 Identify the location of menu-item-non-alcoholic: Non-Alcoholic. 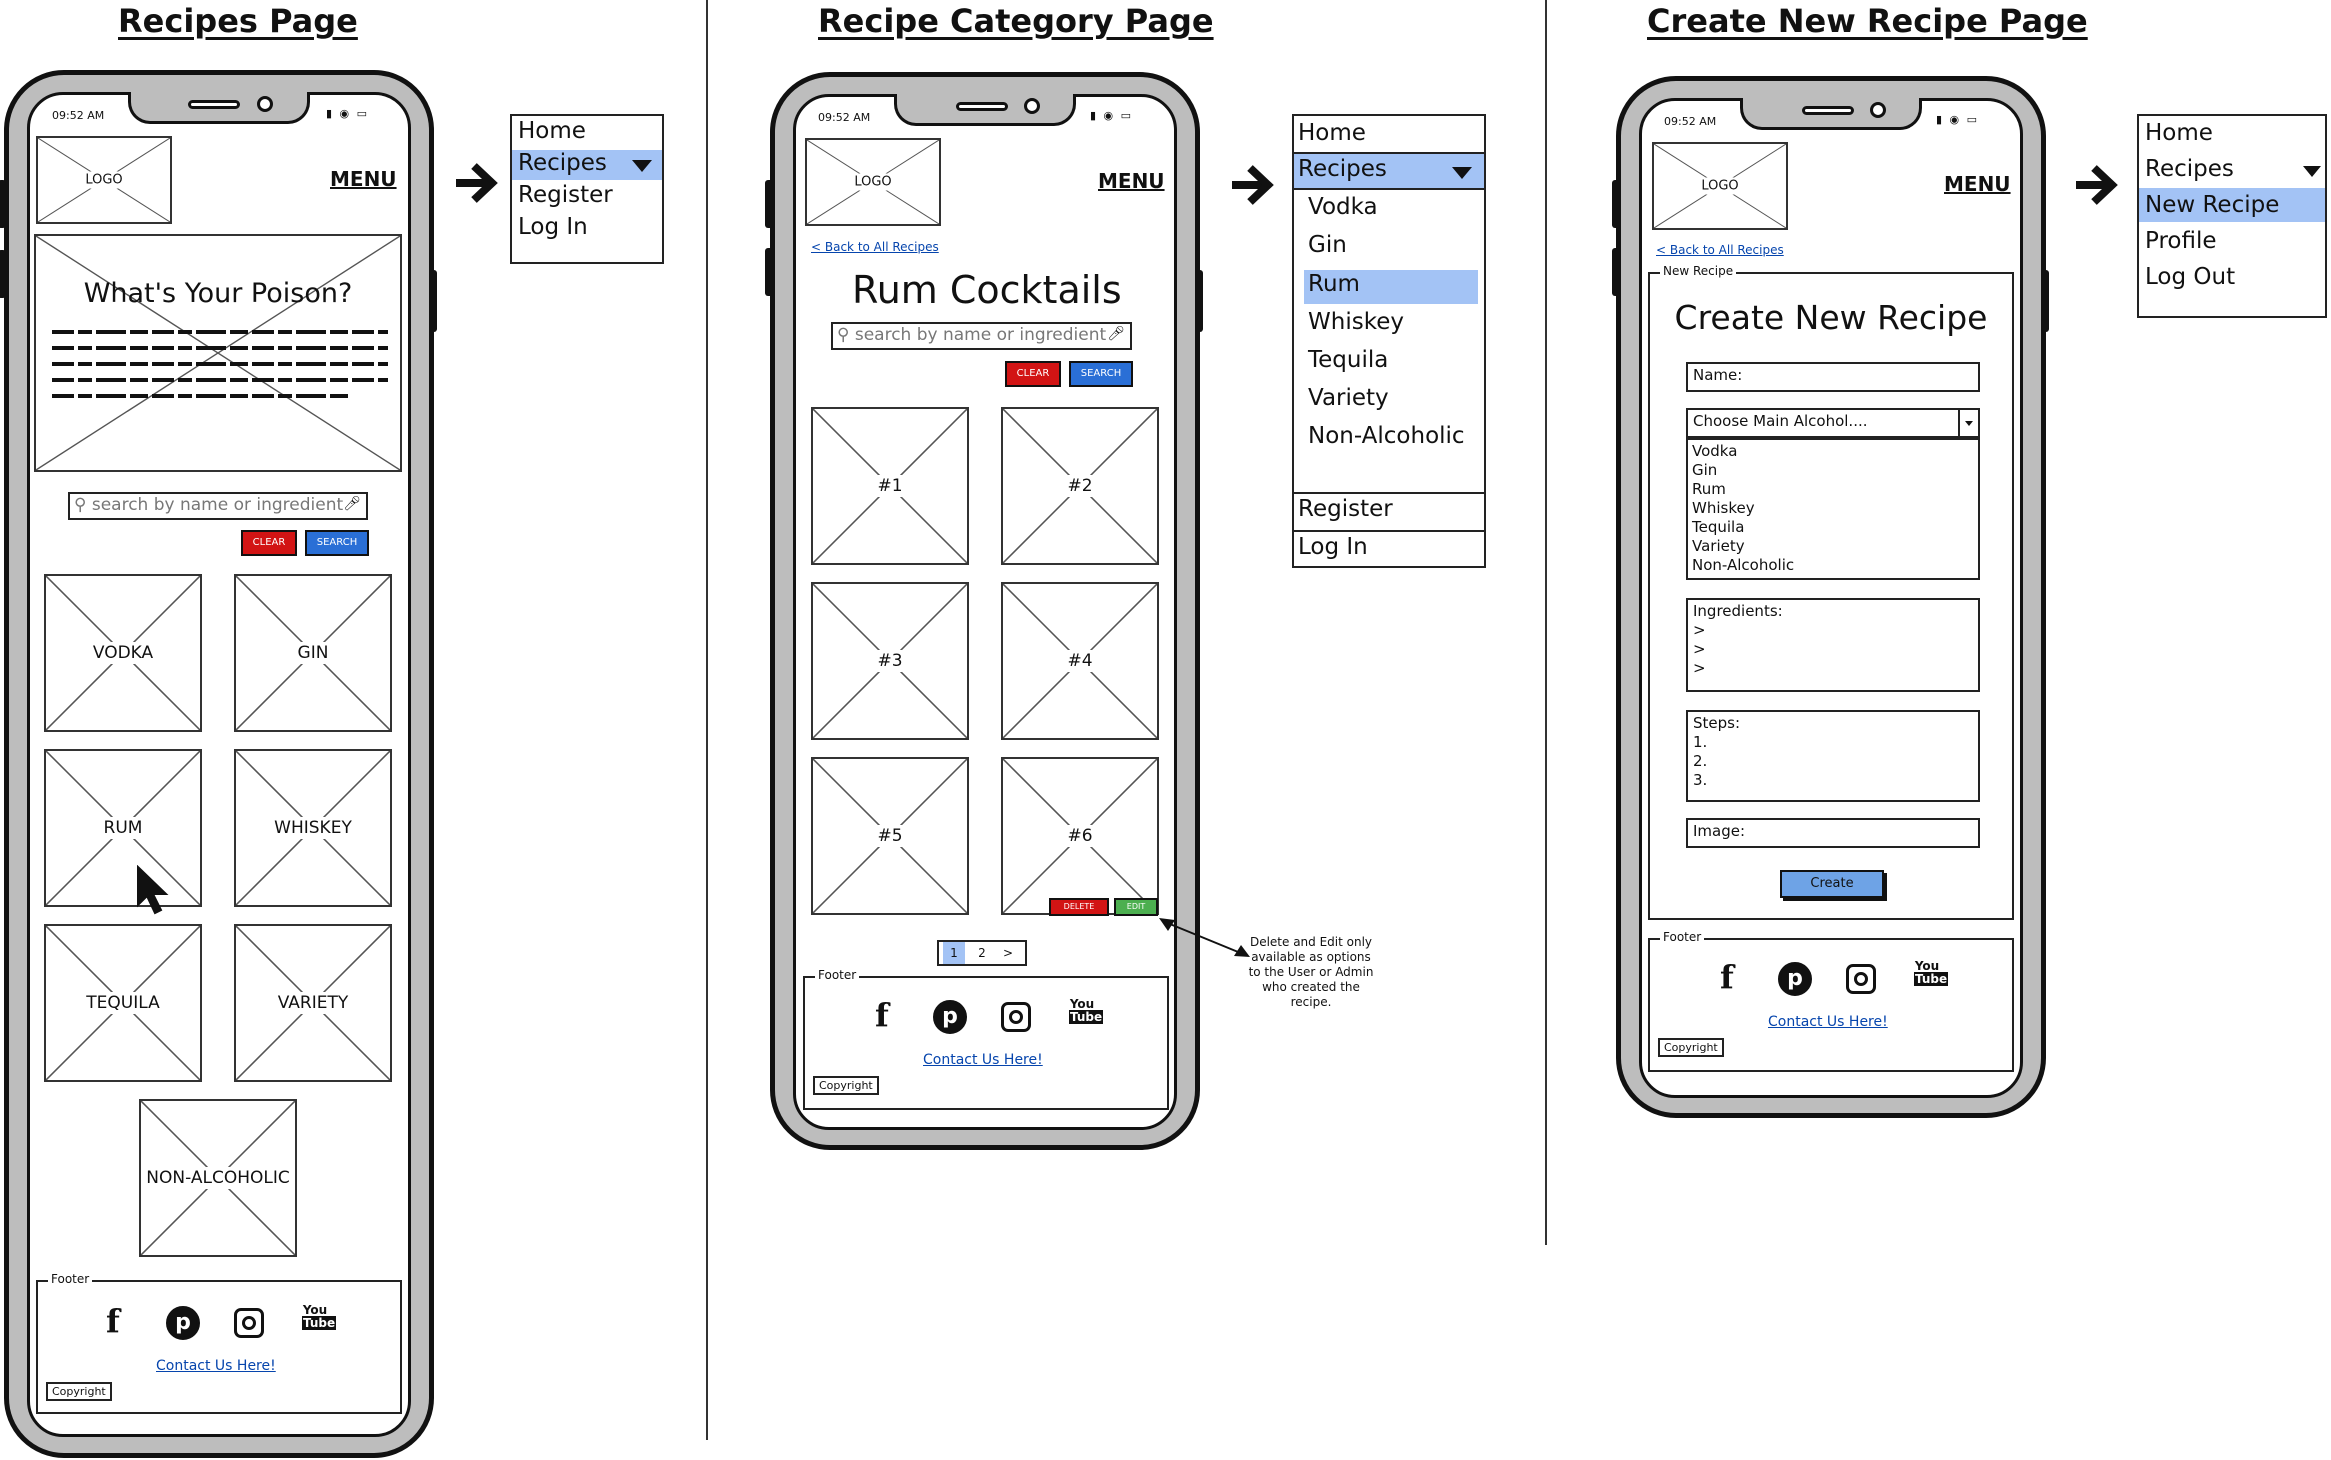
(1386, 436).